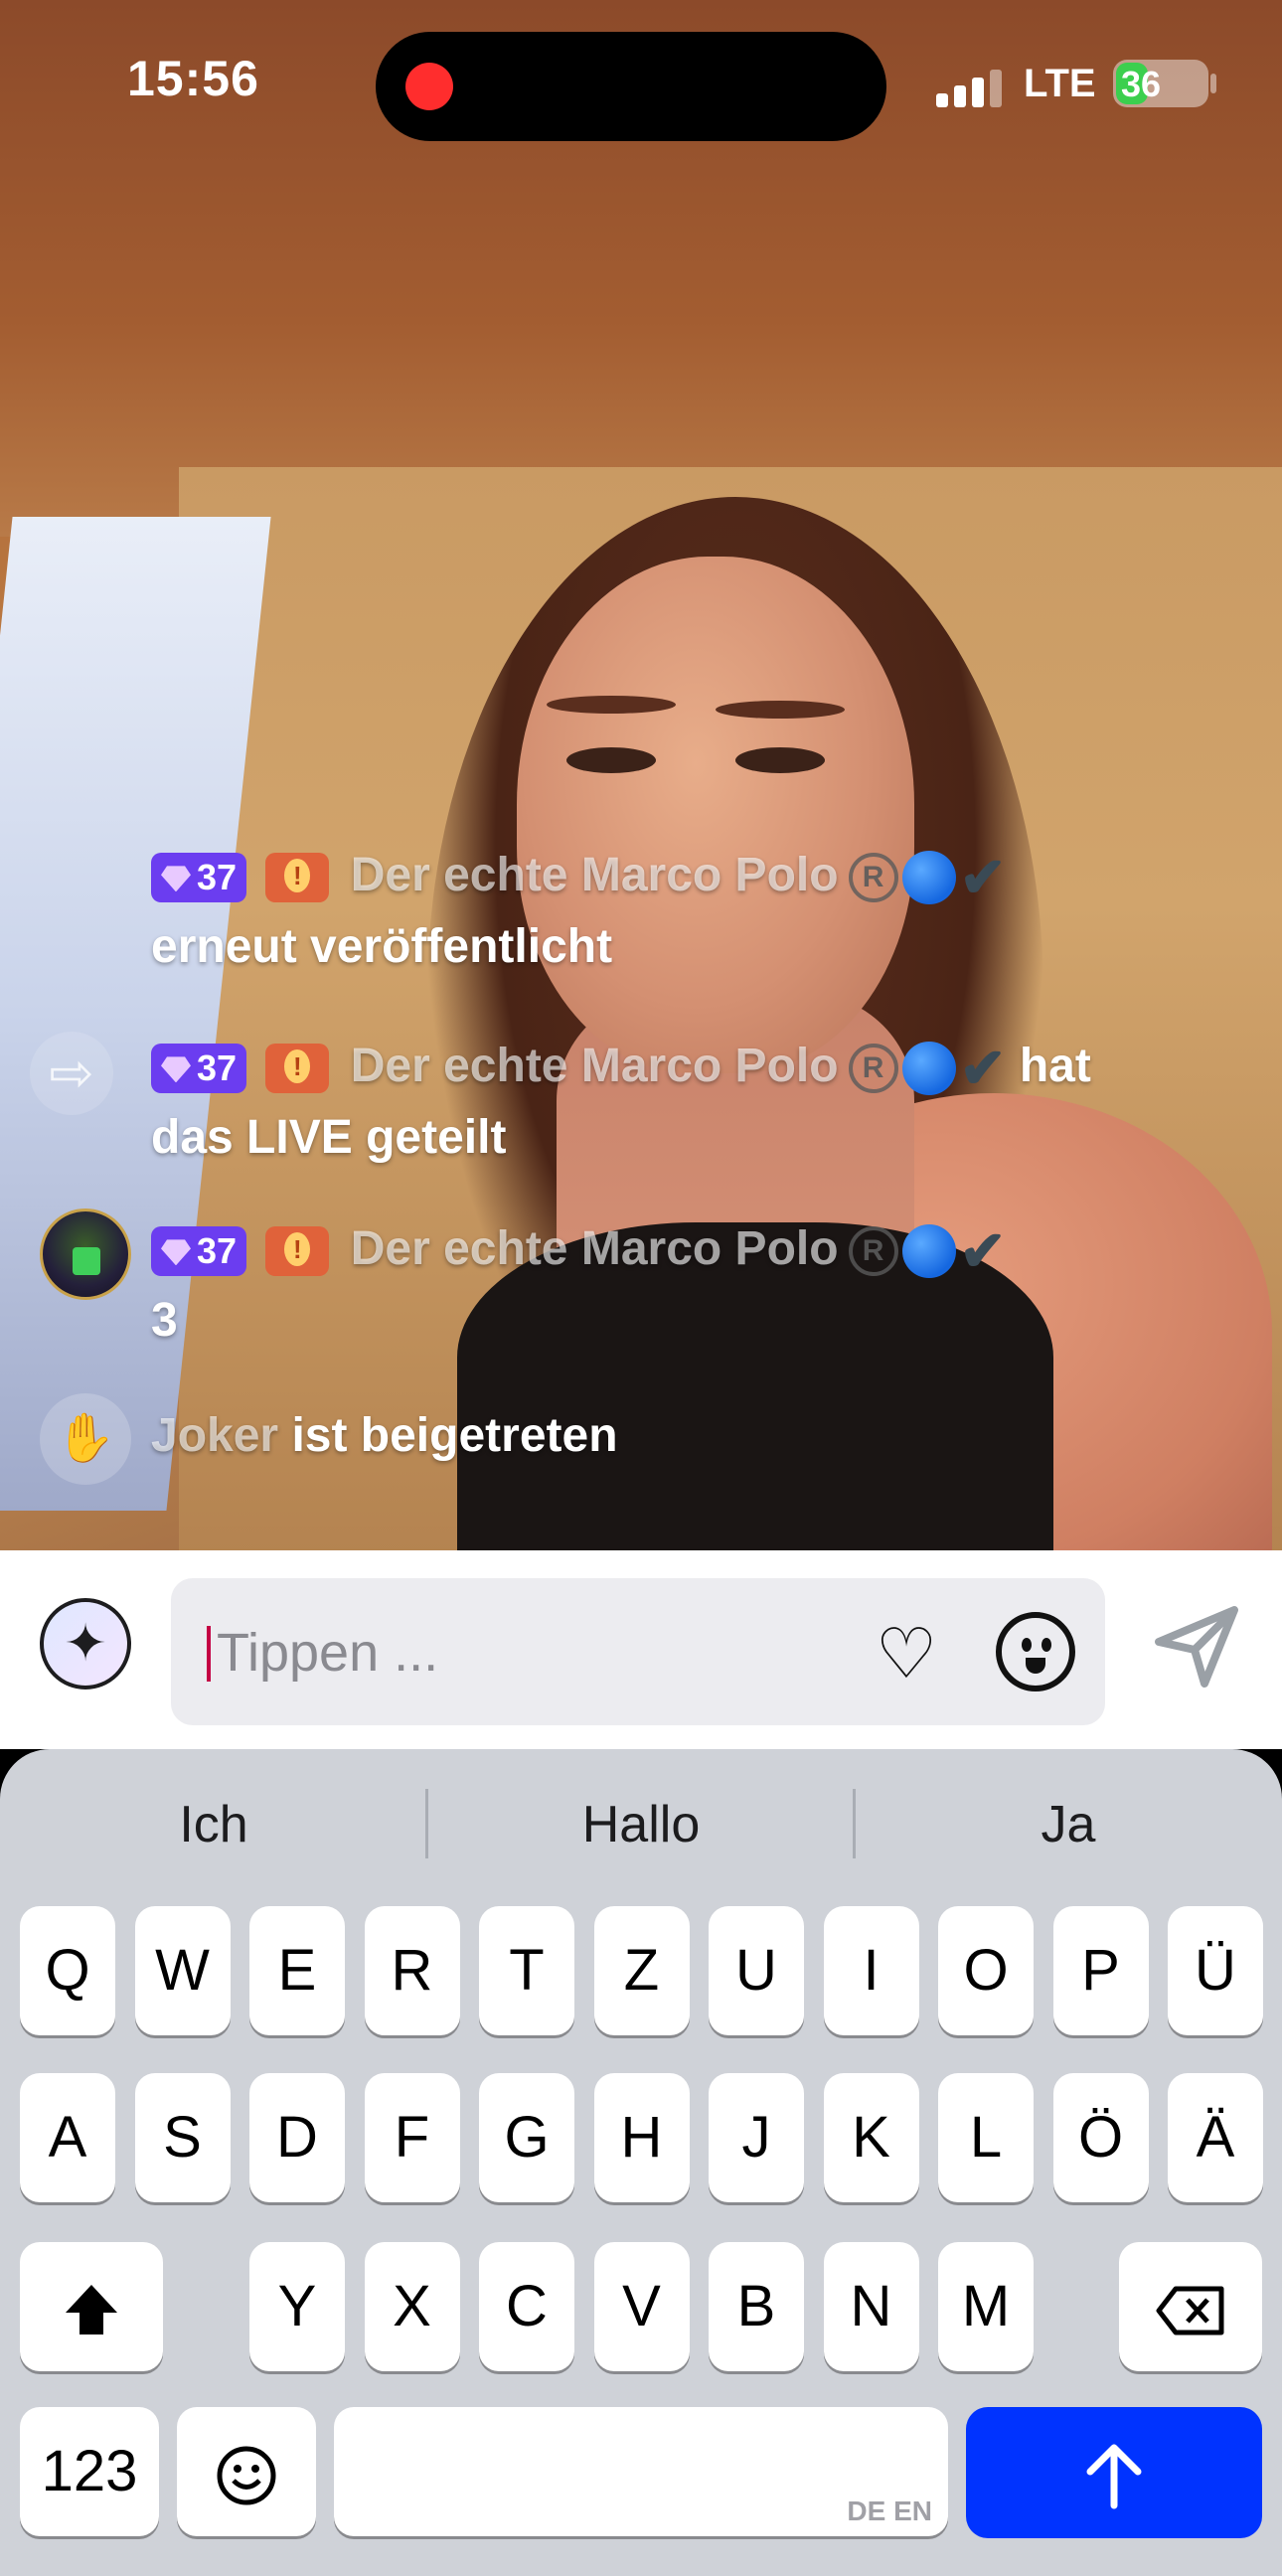  Describe the element at coordinates (1055, 1066) in the screenshot. I see `chat-text-inline: hat` at that location.